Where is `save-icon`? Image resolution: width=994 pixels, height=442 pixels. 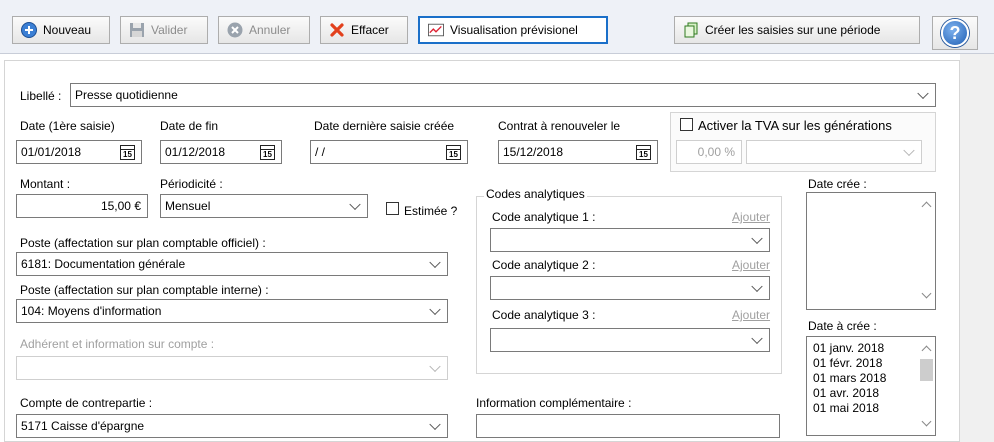
save-icon is located at coordinates (137, 30).